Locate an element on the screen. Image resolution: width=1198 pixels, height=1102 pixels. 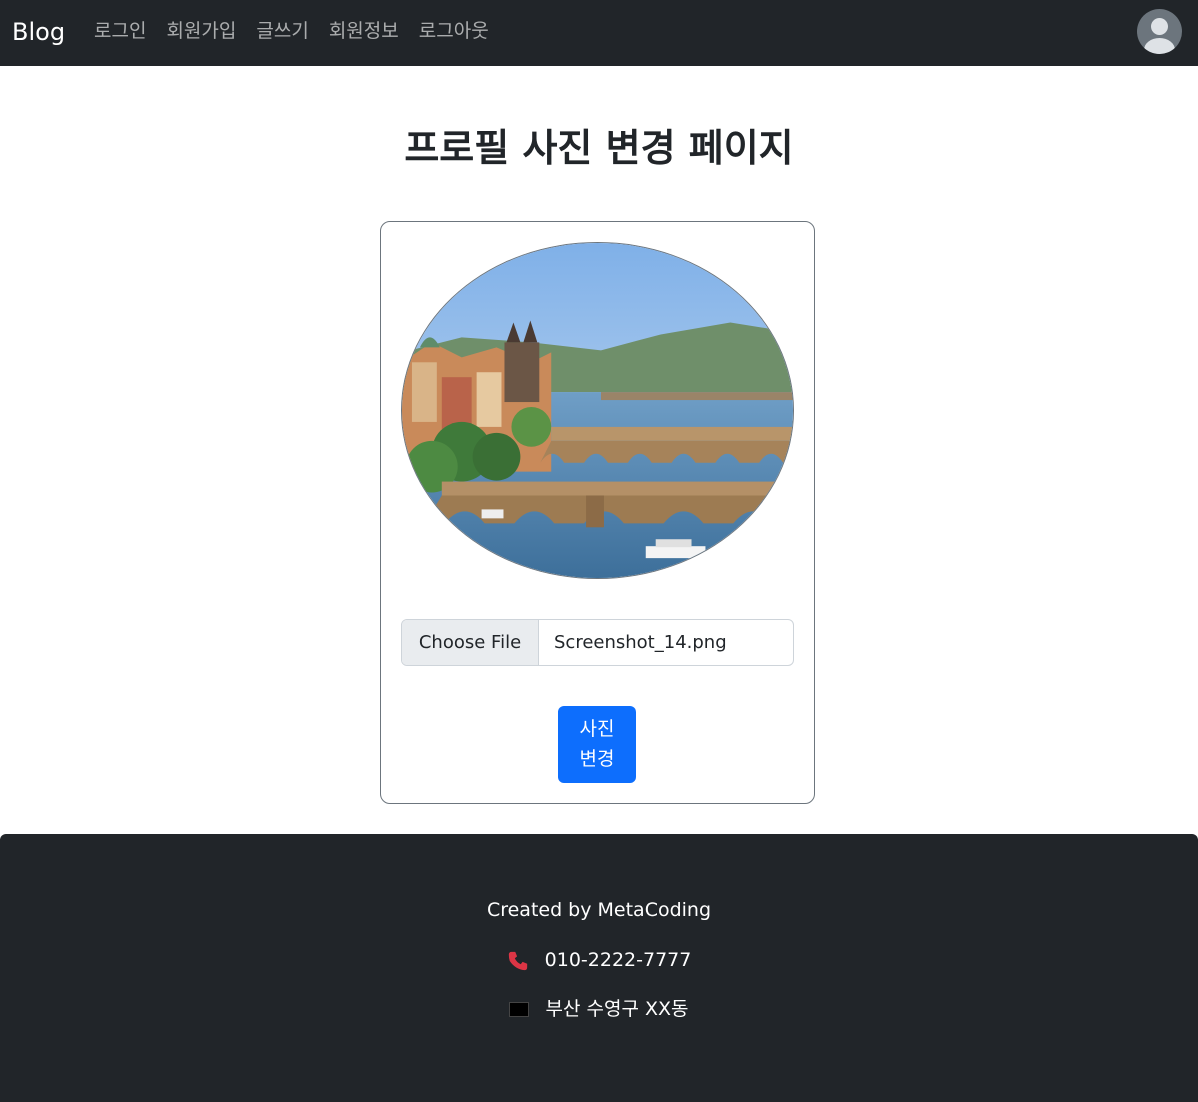
avatar-body is located at coordinates (1159, 46).